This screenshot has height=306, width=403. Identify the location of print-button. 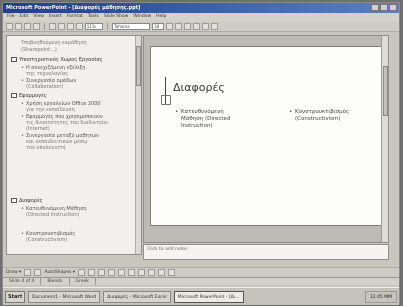
(36, 26).